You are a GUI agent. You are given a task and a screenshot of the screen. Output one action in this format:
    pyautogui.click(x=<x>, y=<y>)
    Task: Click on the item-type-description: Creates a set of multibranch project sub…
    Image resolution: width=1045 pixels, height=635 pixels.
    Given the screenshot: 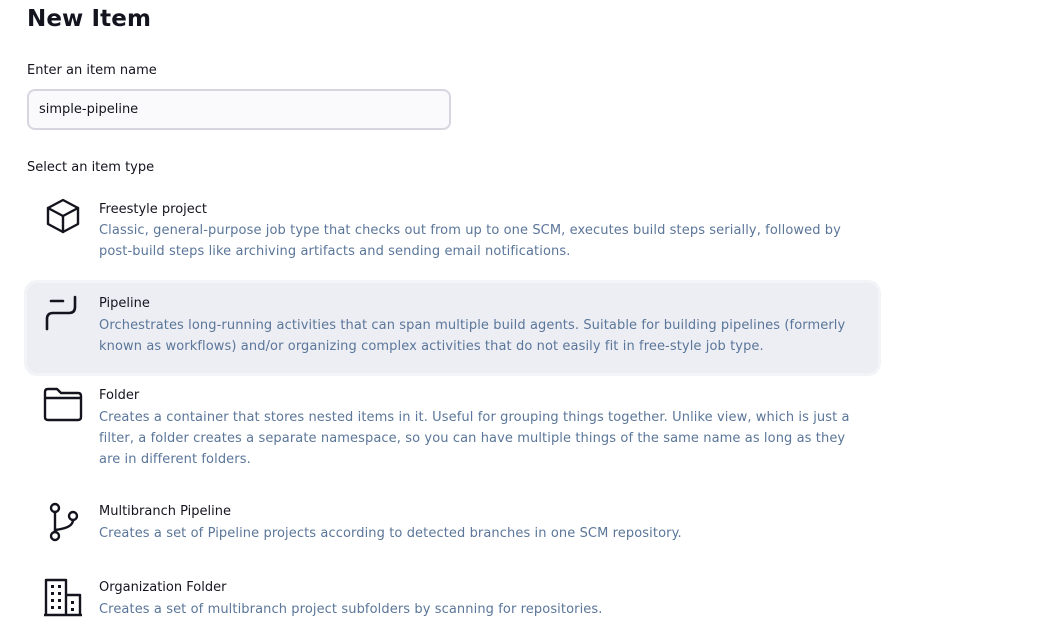 What is the action you would take?
    pyautogui.click(x=351, y=609)
    